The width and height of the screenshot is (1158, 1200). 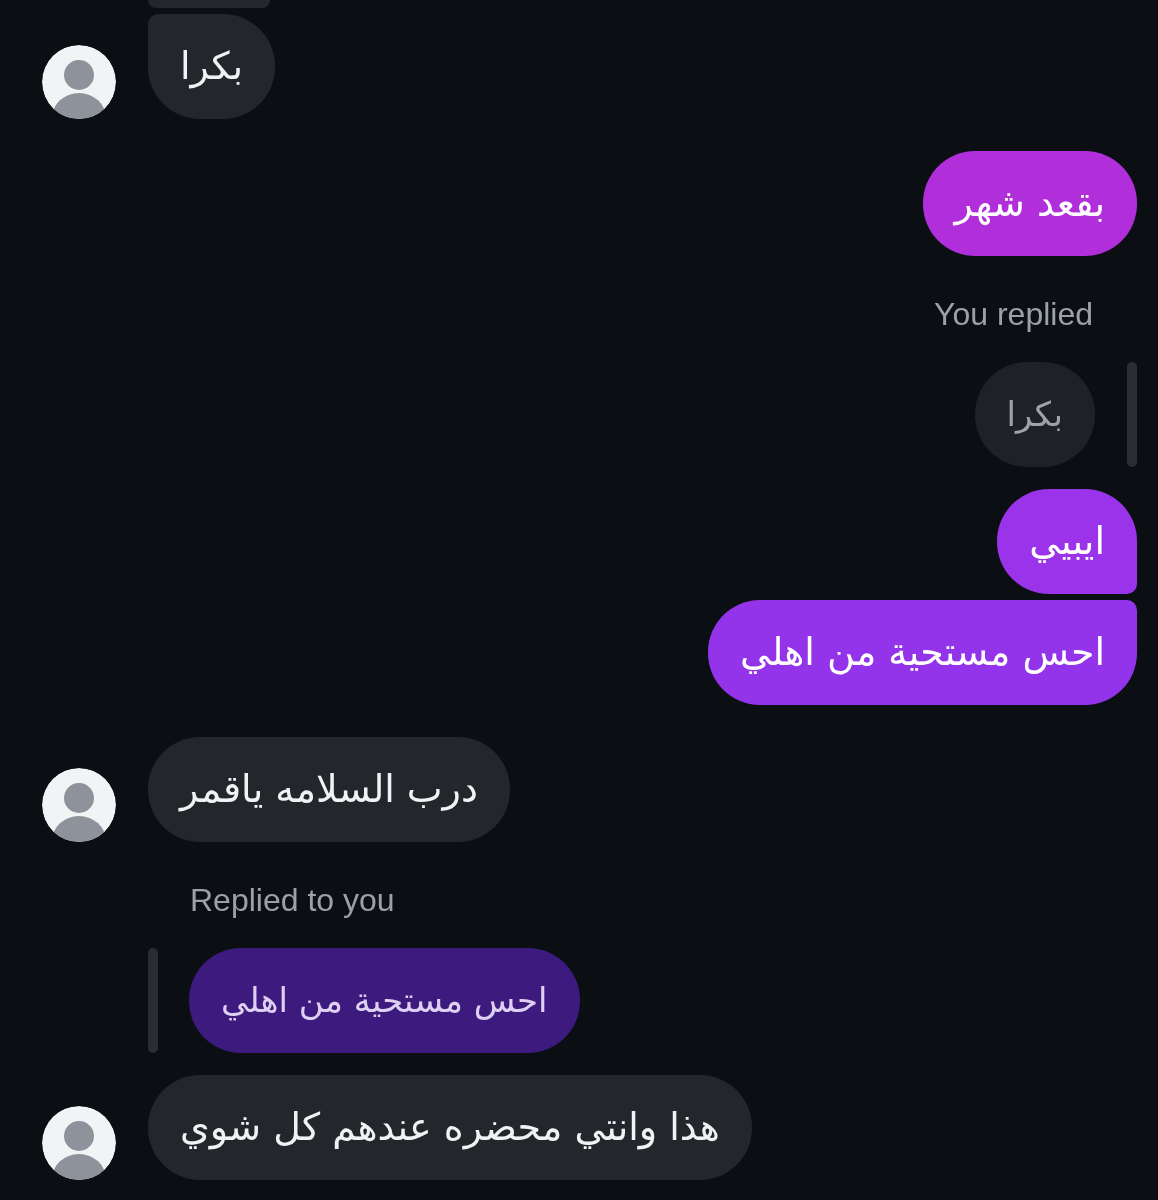 What do you see at coordinates (384, 1000) in the screenshot?
I see `quoted-message: احس مستحية من اهلي` at bounding box center [384, 1000].